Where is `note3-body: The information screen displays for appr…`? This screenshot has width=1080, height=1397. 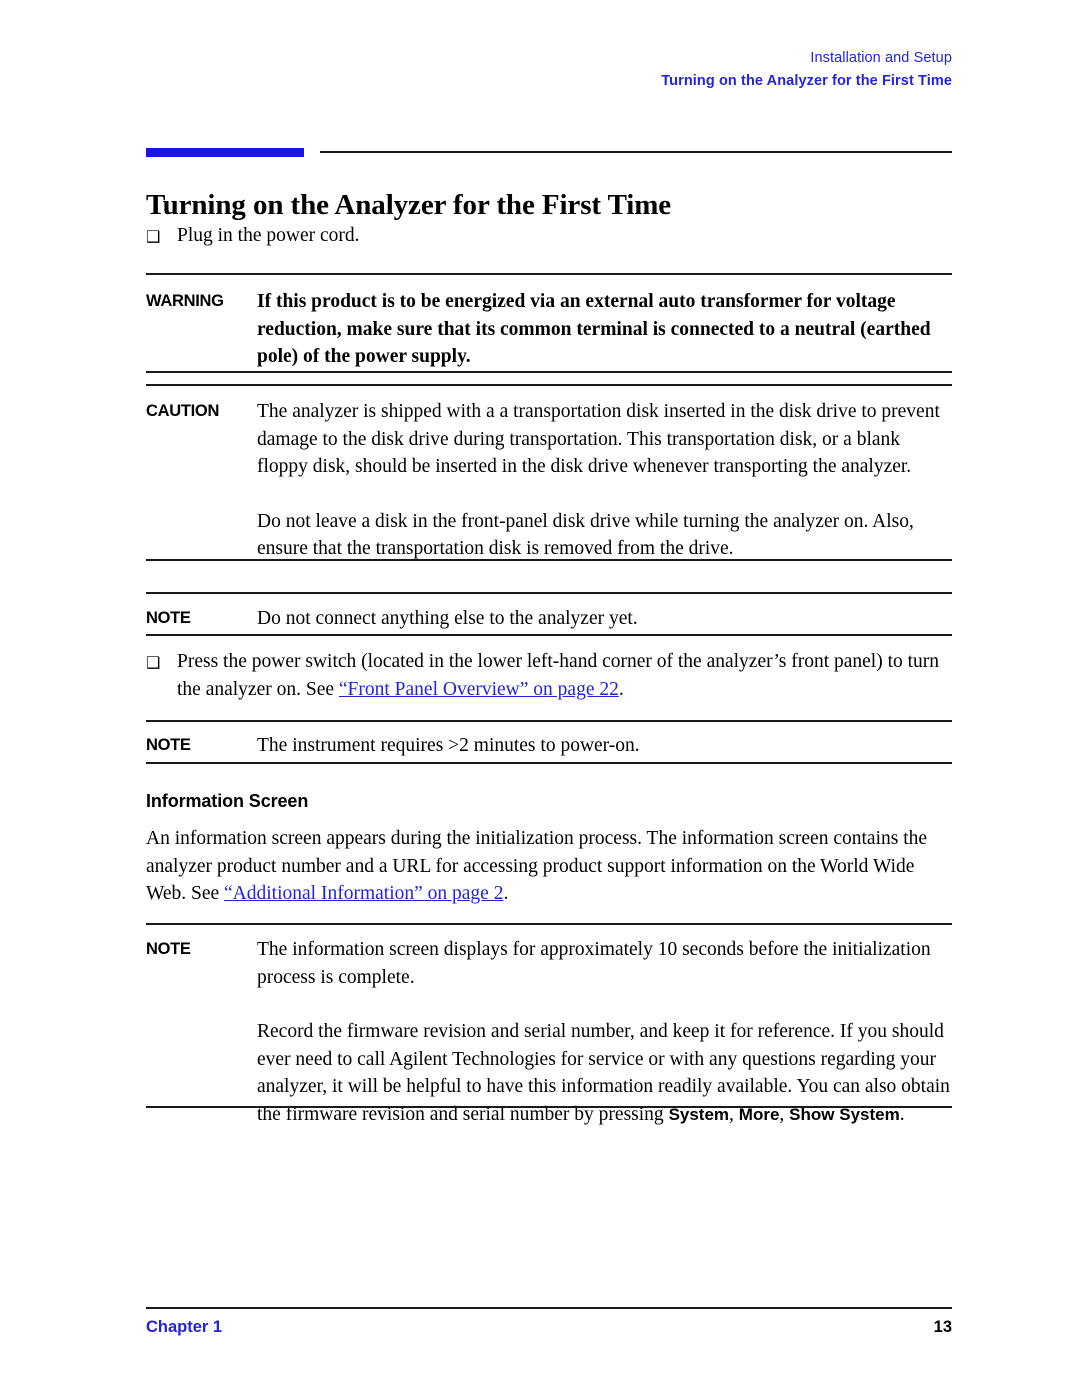 note3-body: The information screen displays for appr… is located at coordinates (604, 1032).